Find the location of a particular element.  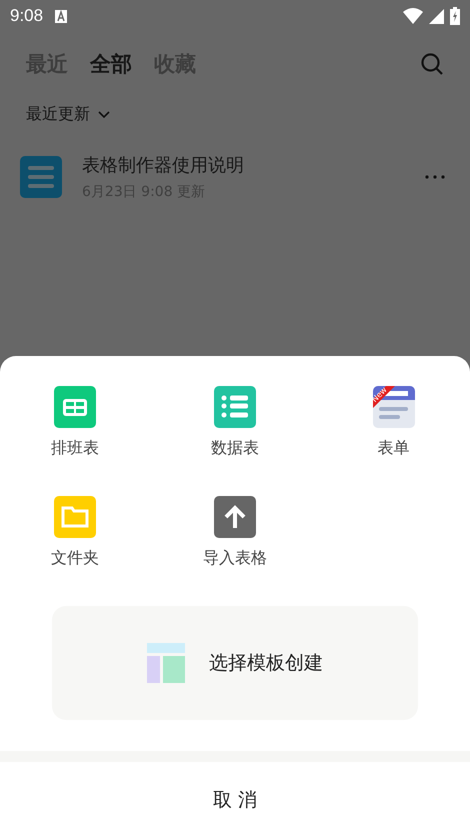

wifi-icon is located at coordinates (413, 16).